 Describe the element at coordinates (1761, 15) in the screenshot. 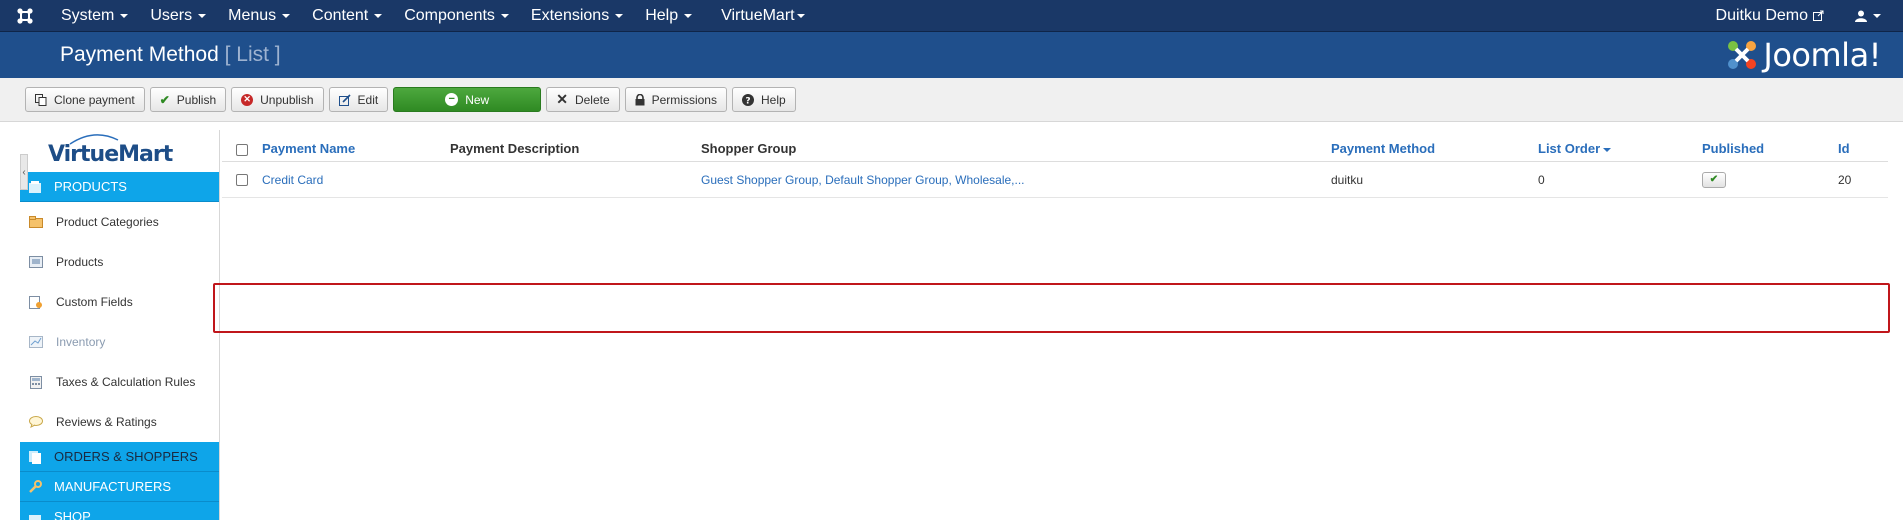

I see `site-link-label: Duitku Demo` at that location.